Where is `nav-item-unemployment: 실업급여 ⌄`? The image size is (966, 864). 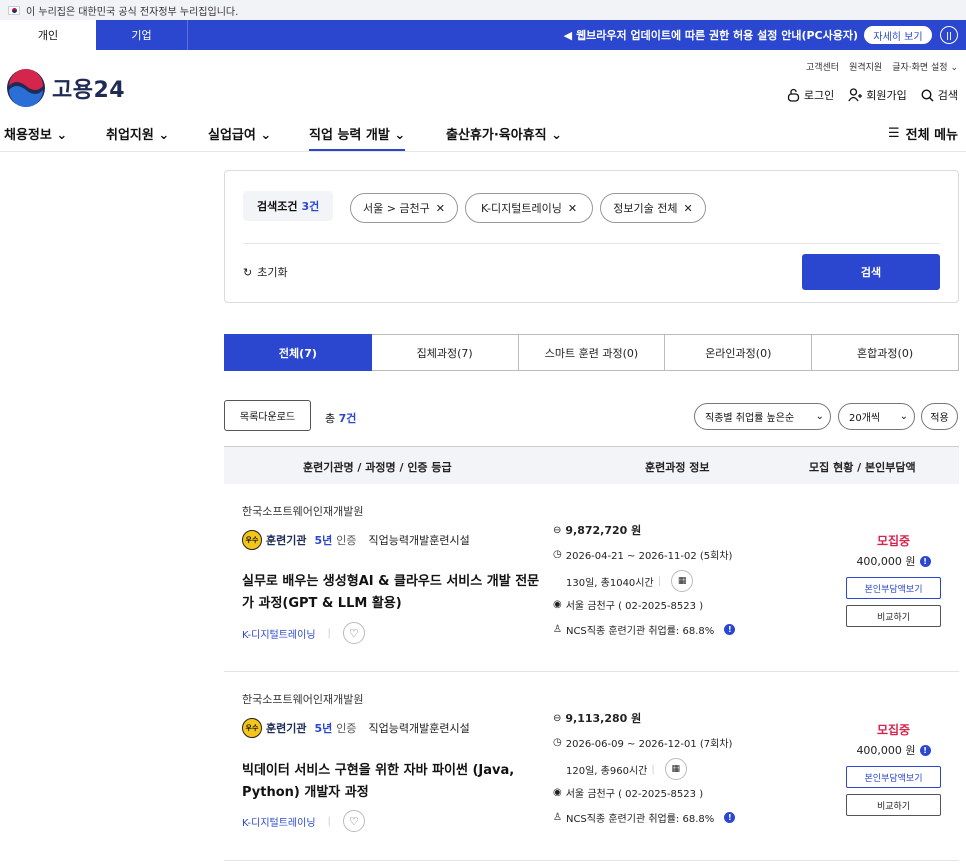
nav-item-unemployment: 실업급여 ⌄ is located at coordinates (239, 133).